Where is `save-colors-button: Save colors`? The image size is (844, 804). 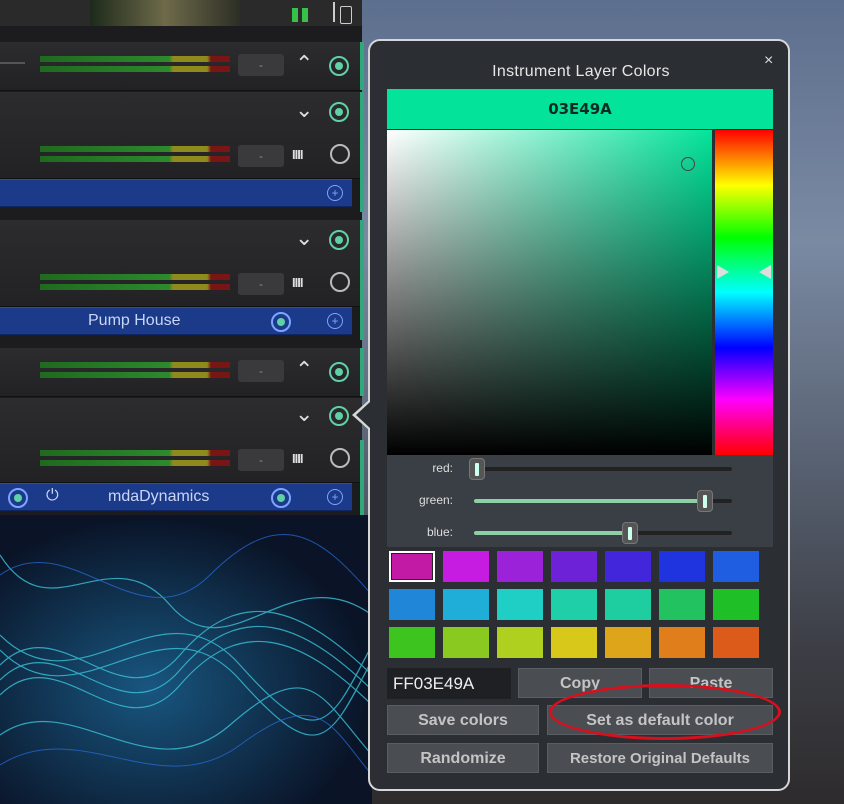
save-colors-button: Save colors is located at coordinates (463, 720).